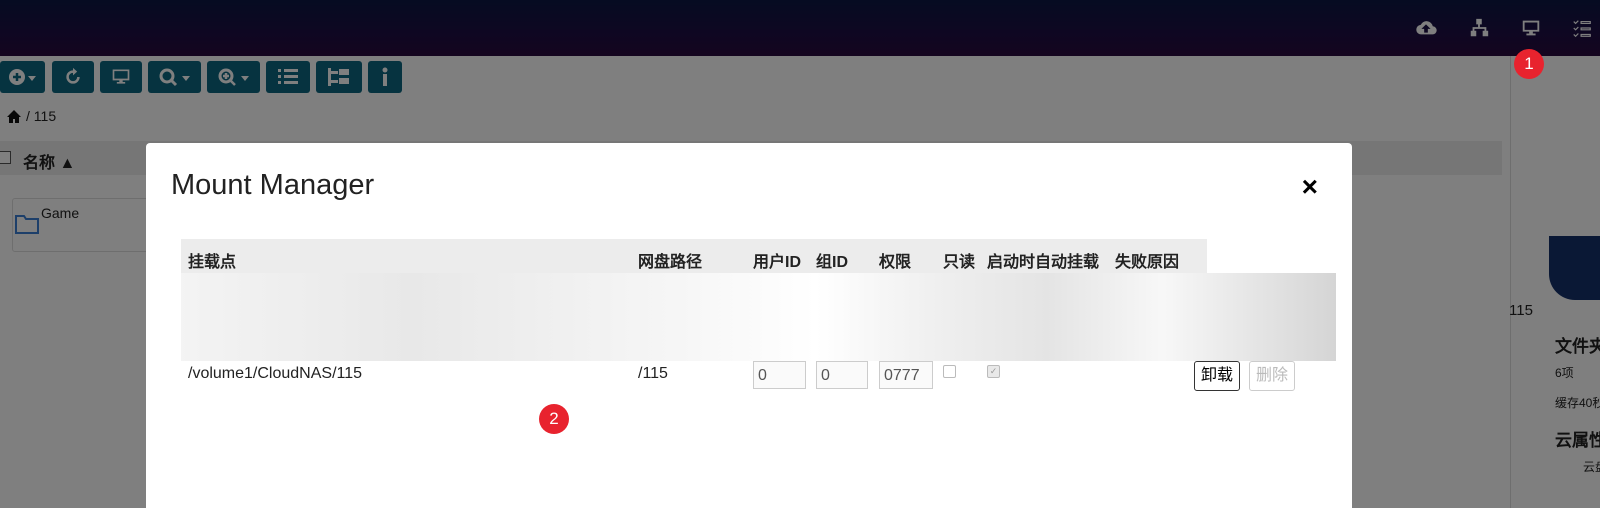 The height and width of the screenshot is (523, 1600). What do you see at coordinates (959, 262) in the screenshot?
I see `col-readonly: 只读` at bounding box center [959, 262].